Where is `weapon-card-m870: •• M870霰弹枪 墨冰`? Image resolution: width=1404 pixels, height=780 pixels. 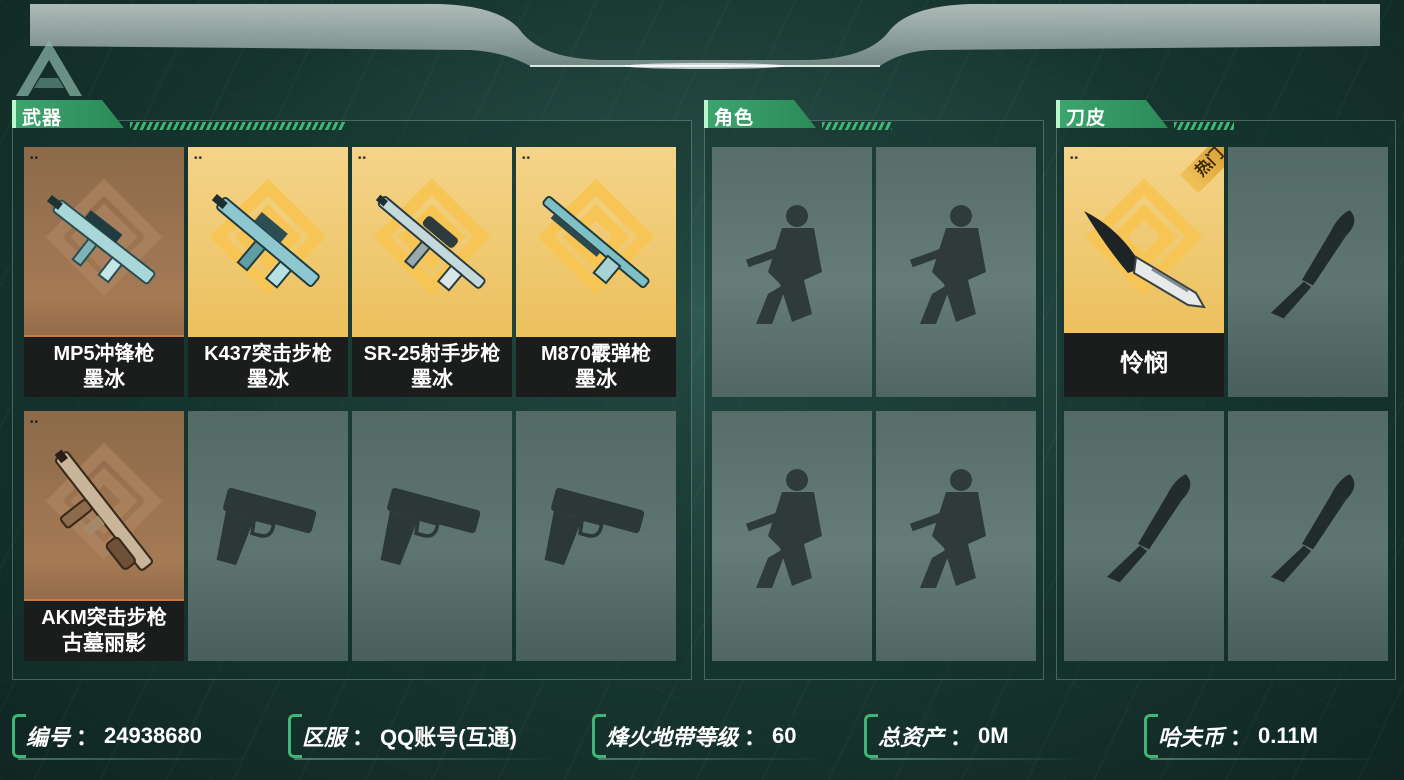
weapon-card-m870: •• M870霰弹枪 墨冰 is located at coordinates (596, 272).